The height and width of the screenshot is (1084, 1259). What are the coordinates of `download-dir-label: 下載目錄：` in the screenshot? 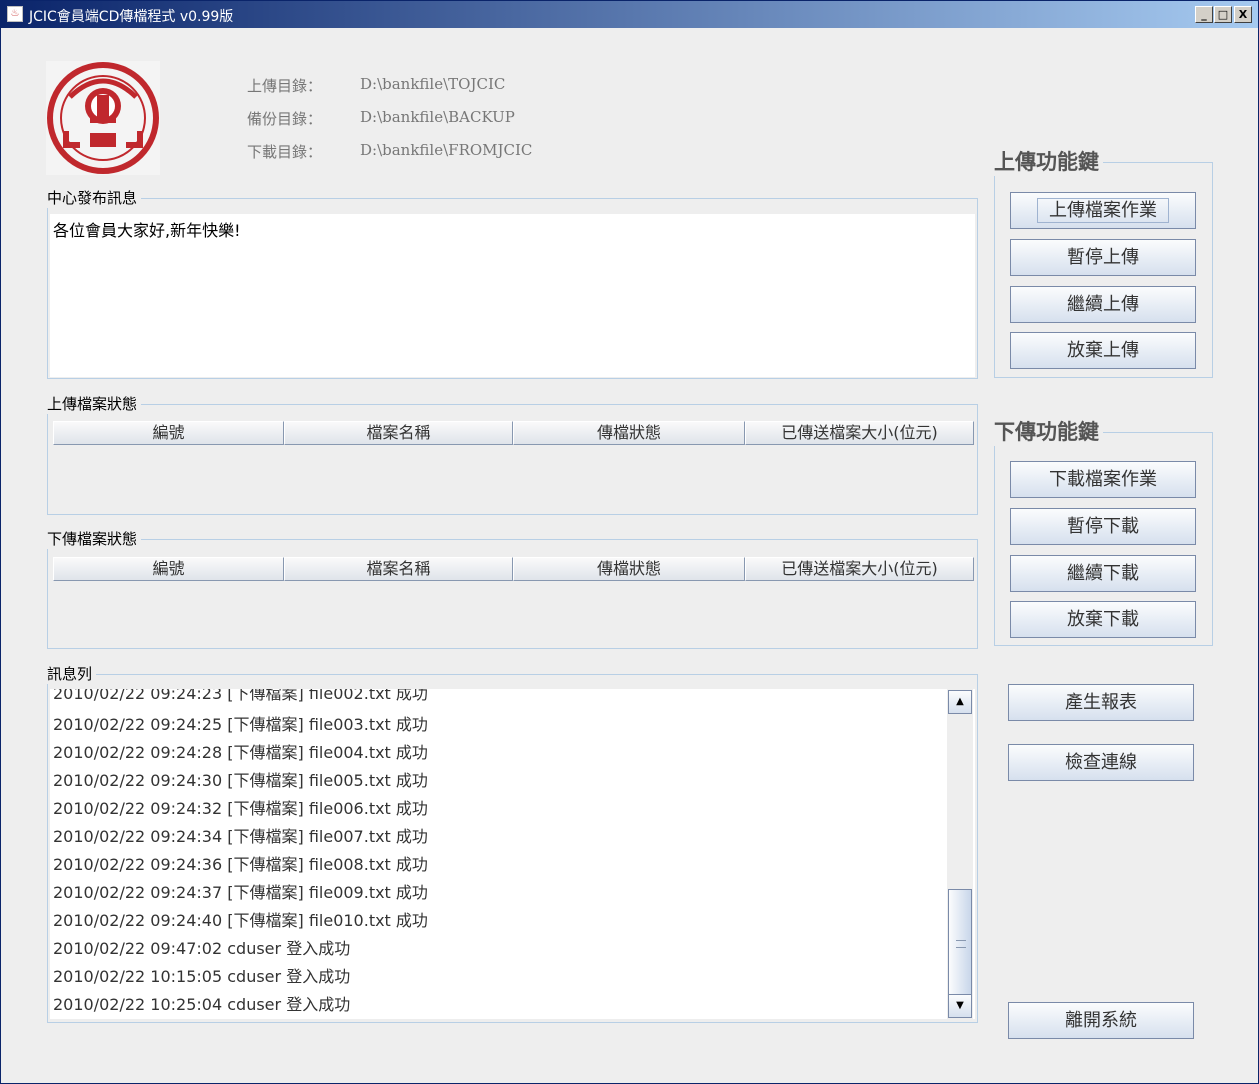 It's located at (285, 152).